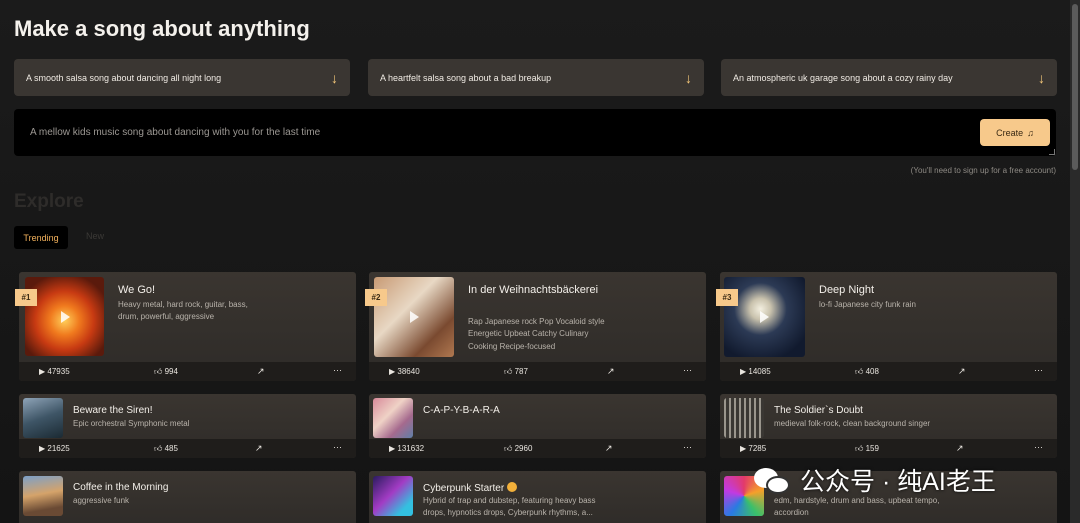 Image resolution: width=1080 pixels, height=523 pixels. Describe the element at coordinates (872, 371) in the screenshot. I see `like-count-value: 408` at that location.